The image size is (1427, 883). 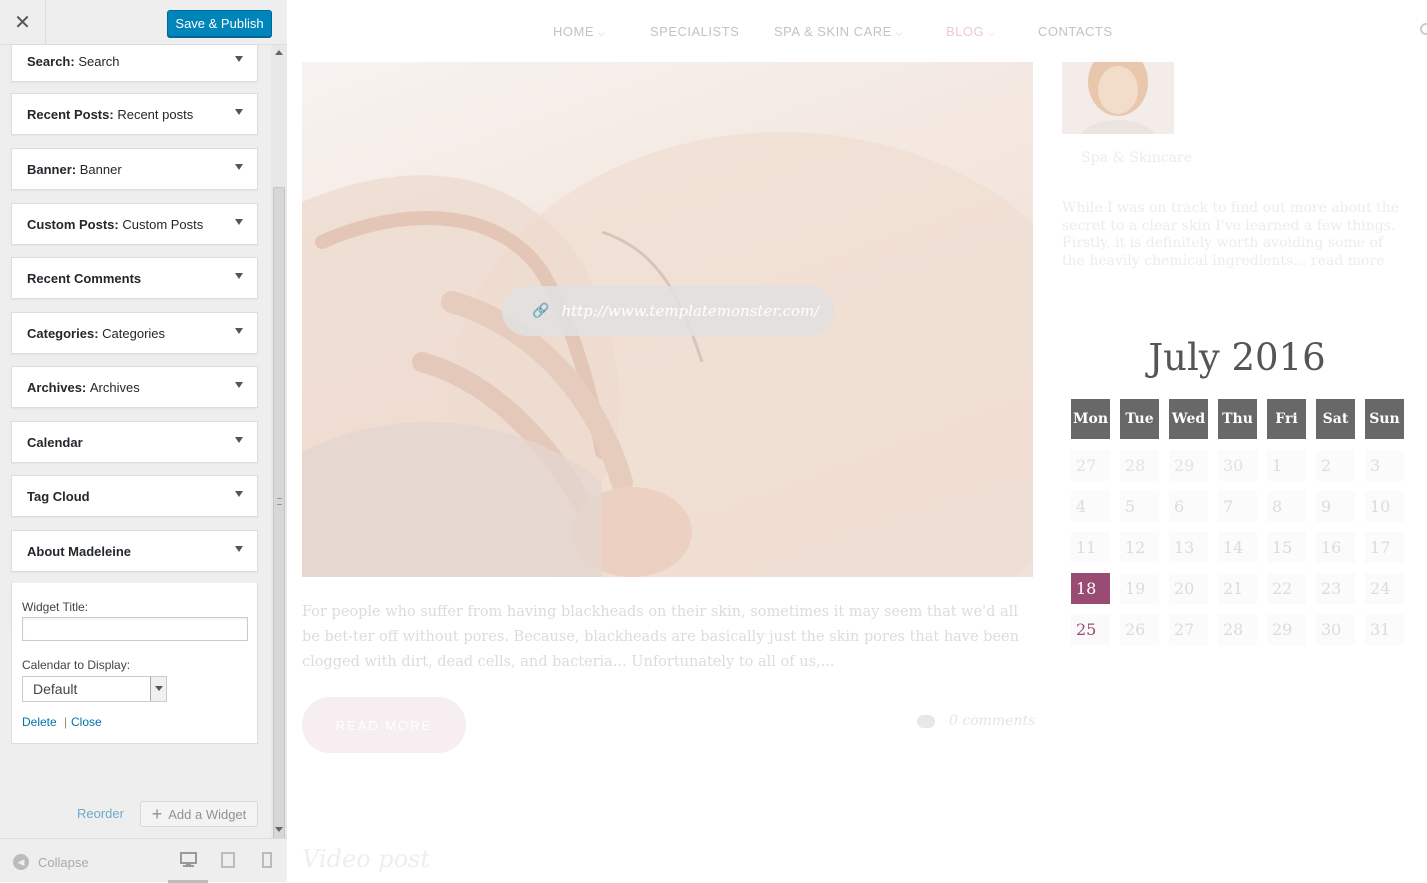 What do you see at coordinates (1090, 547) in the screenshot?
I see `calendar-day: 11` at bounding box center [1090, 547].